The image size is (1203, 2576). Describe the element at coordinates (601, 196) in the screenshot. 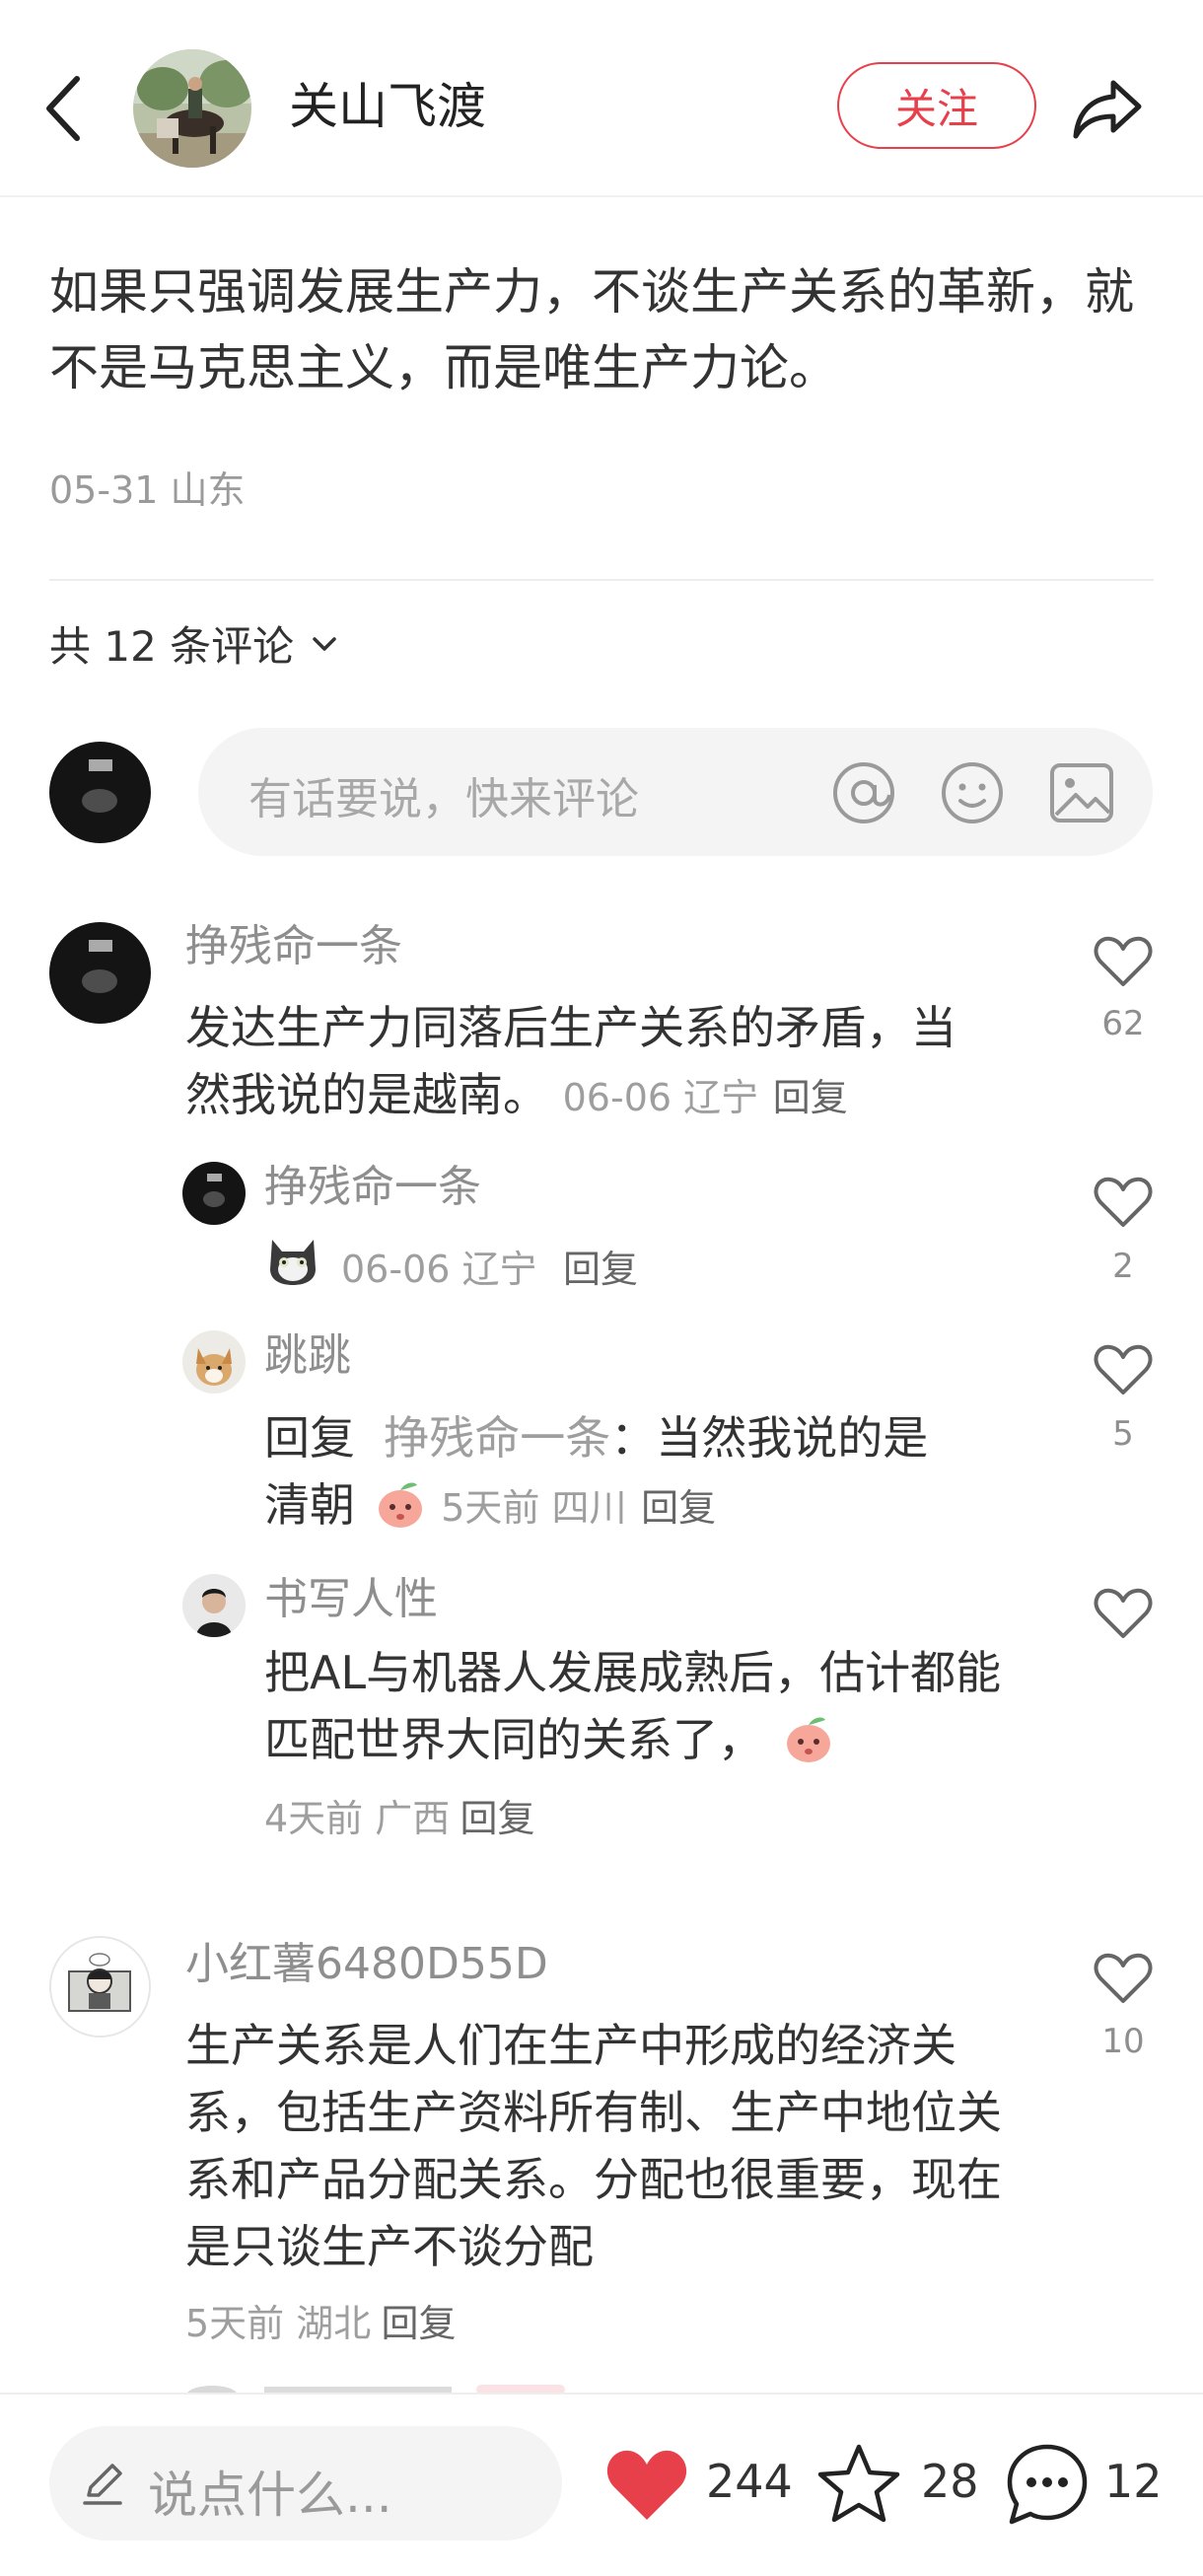

I see `header-divider` at that location.